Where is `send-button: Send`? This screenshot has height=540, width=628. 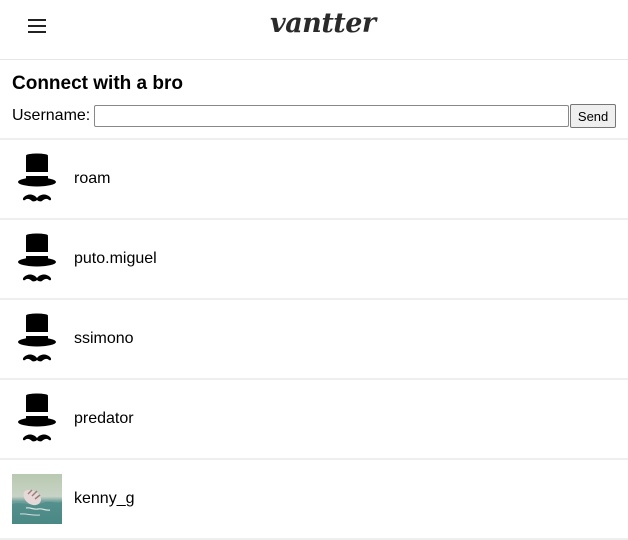
send-button: Send is located at coordinates (593, 116).